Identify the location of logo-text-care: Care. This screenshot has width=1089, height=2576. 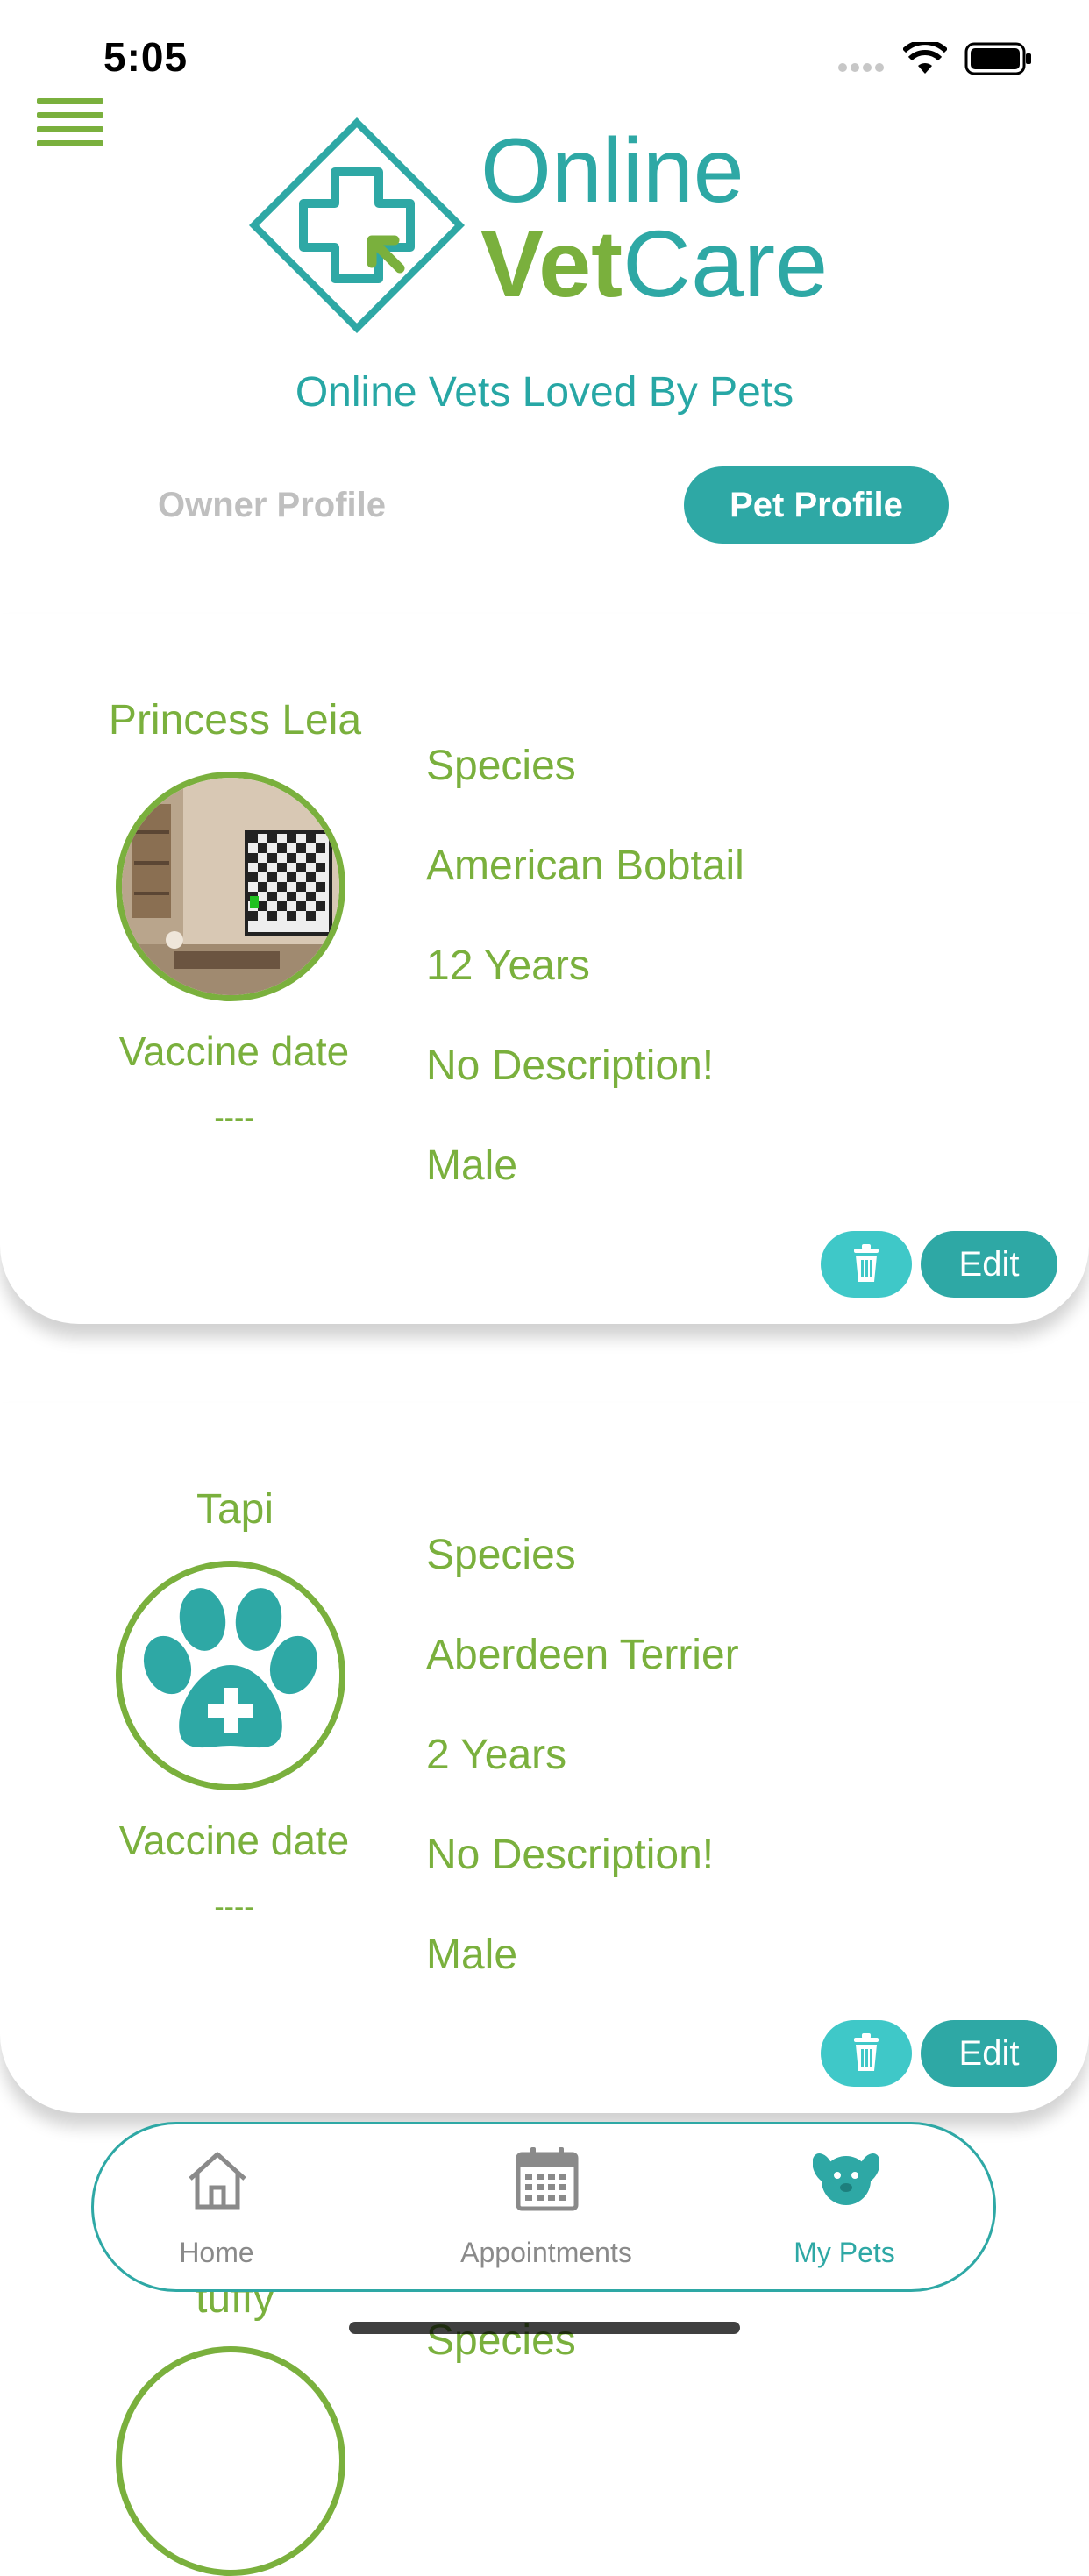
(726, 263).